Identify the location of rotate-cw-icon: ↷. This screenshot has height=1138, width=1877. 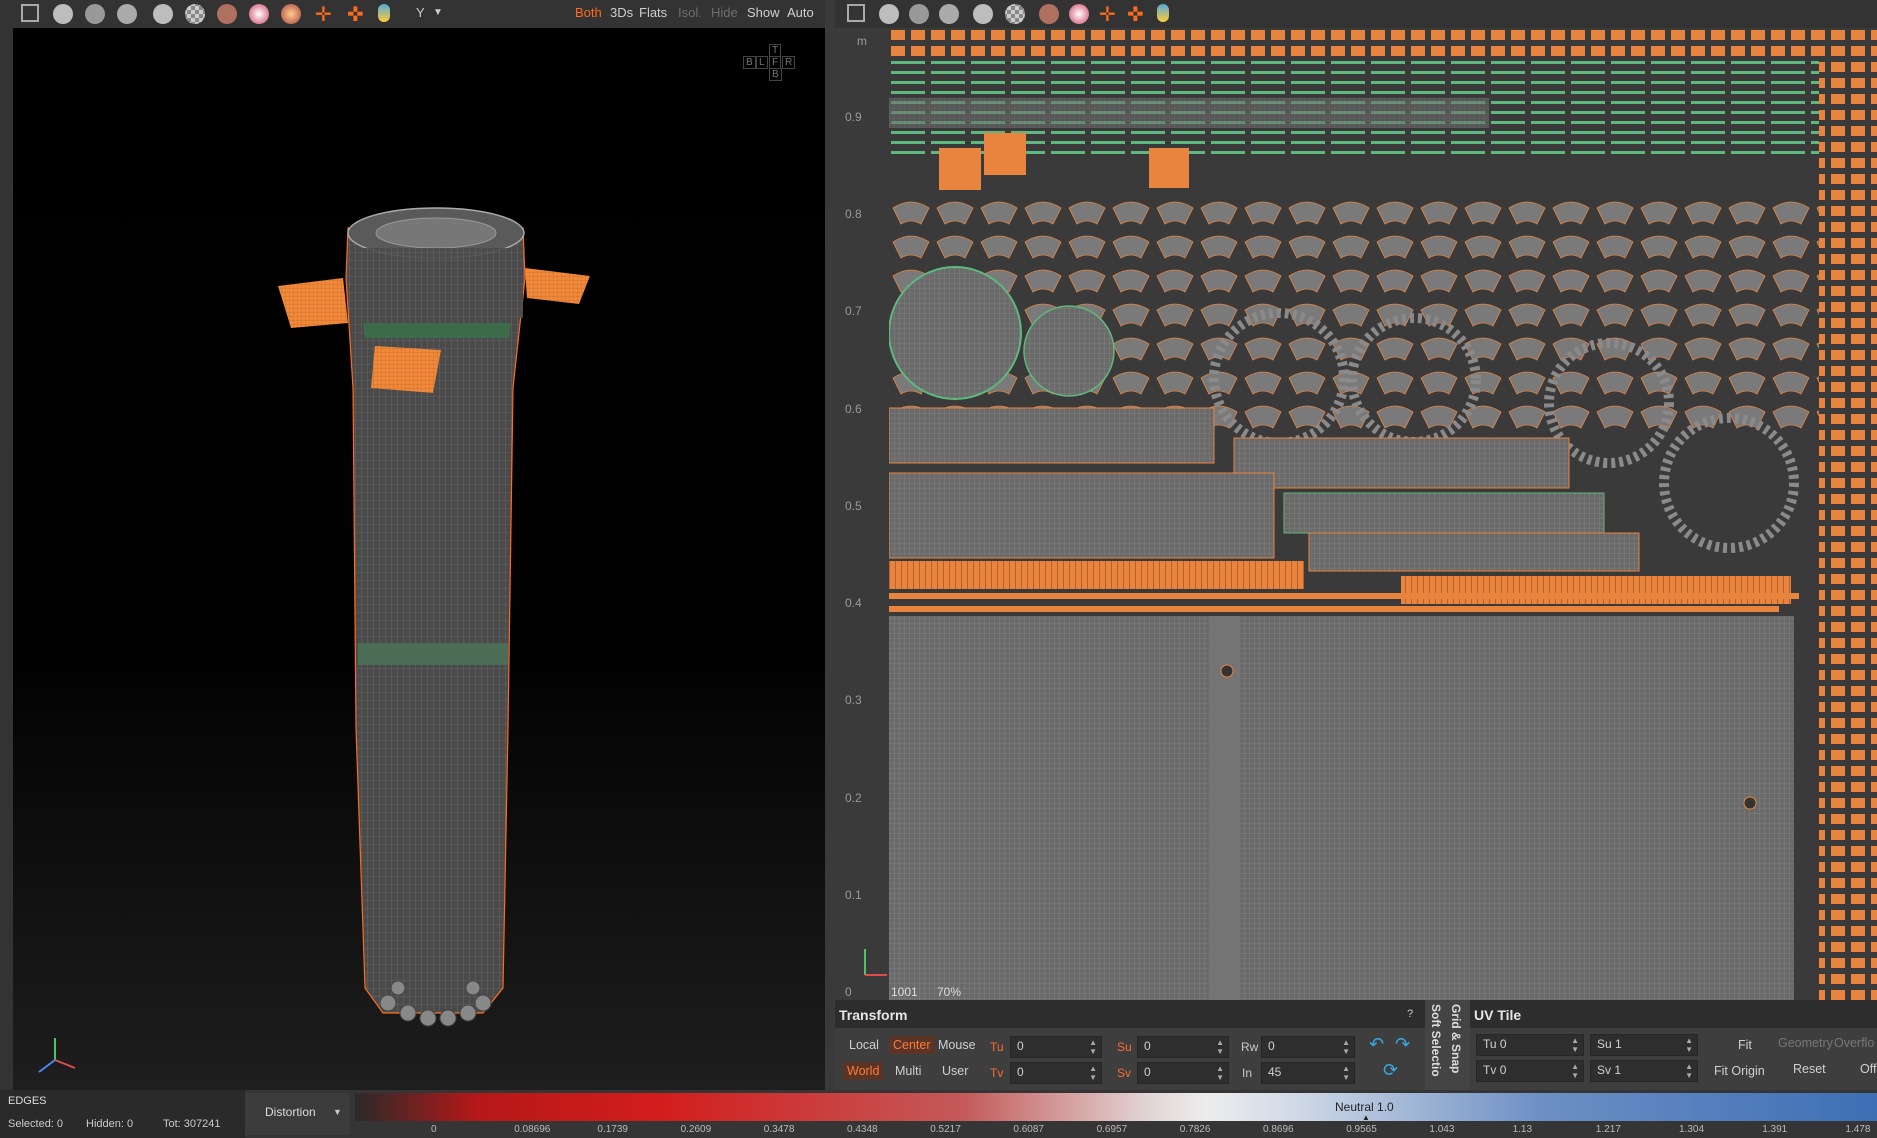
(1402, 1044).